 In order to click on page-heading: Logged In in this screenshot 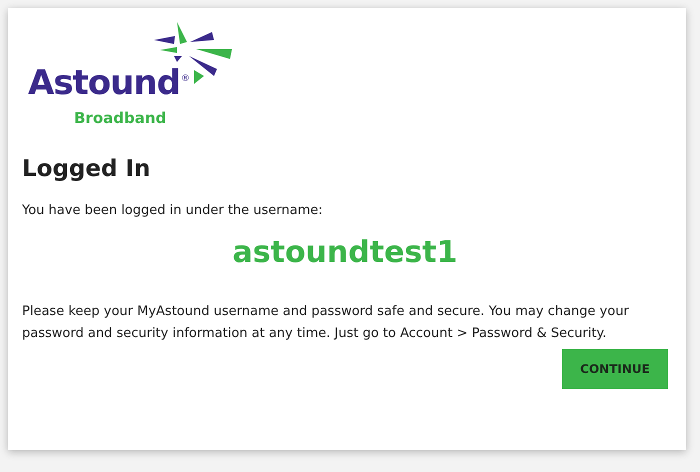, I will do `click(87, 169)`.